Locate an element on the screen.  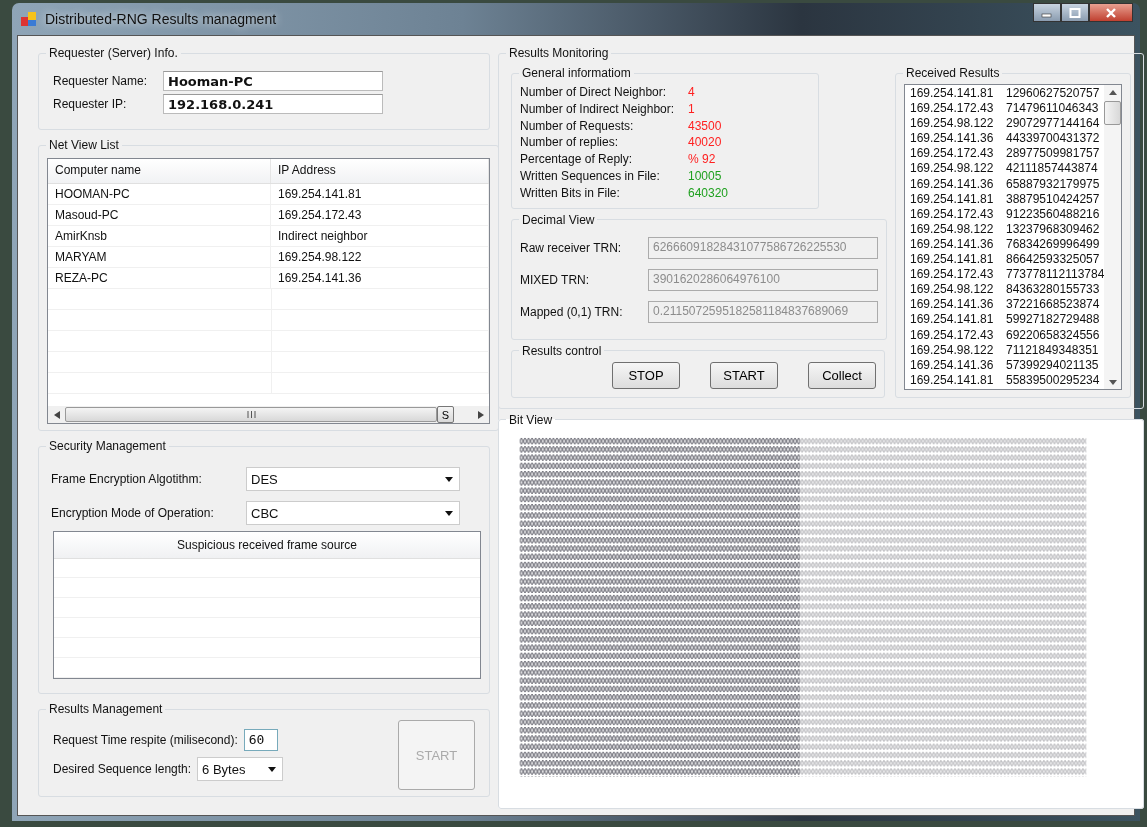
table-cell: AmirKnsb is located at coordinates (159, 236).